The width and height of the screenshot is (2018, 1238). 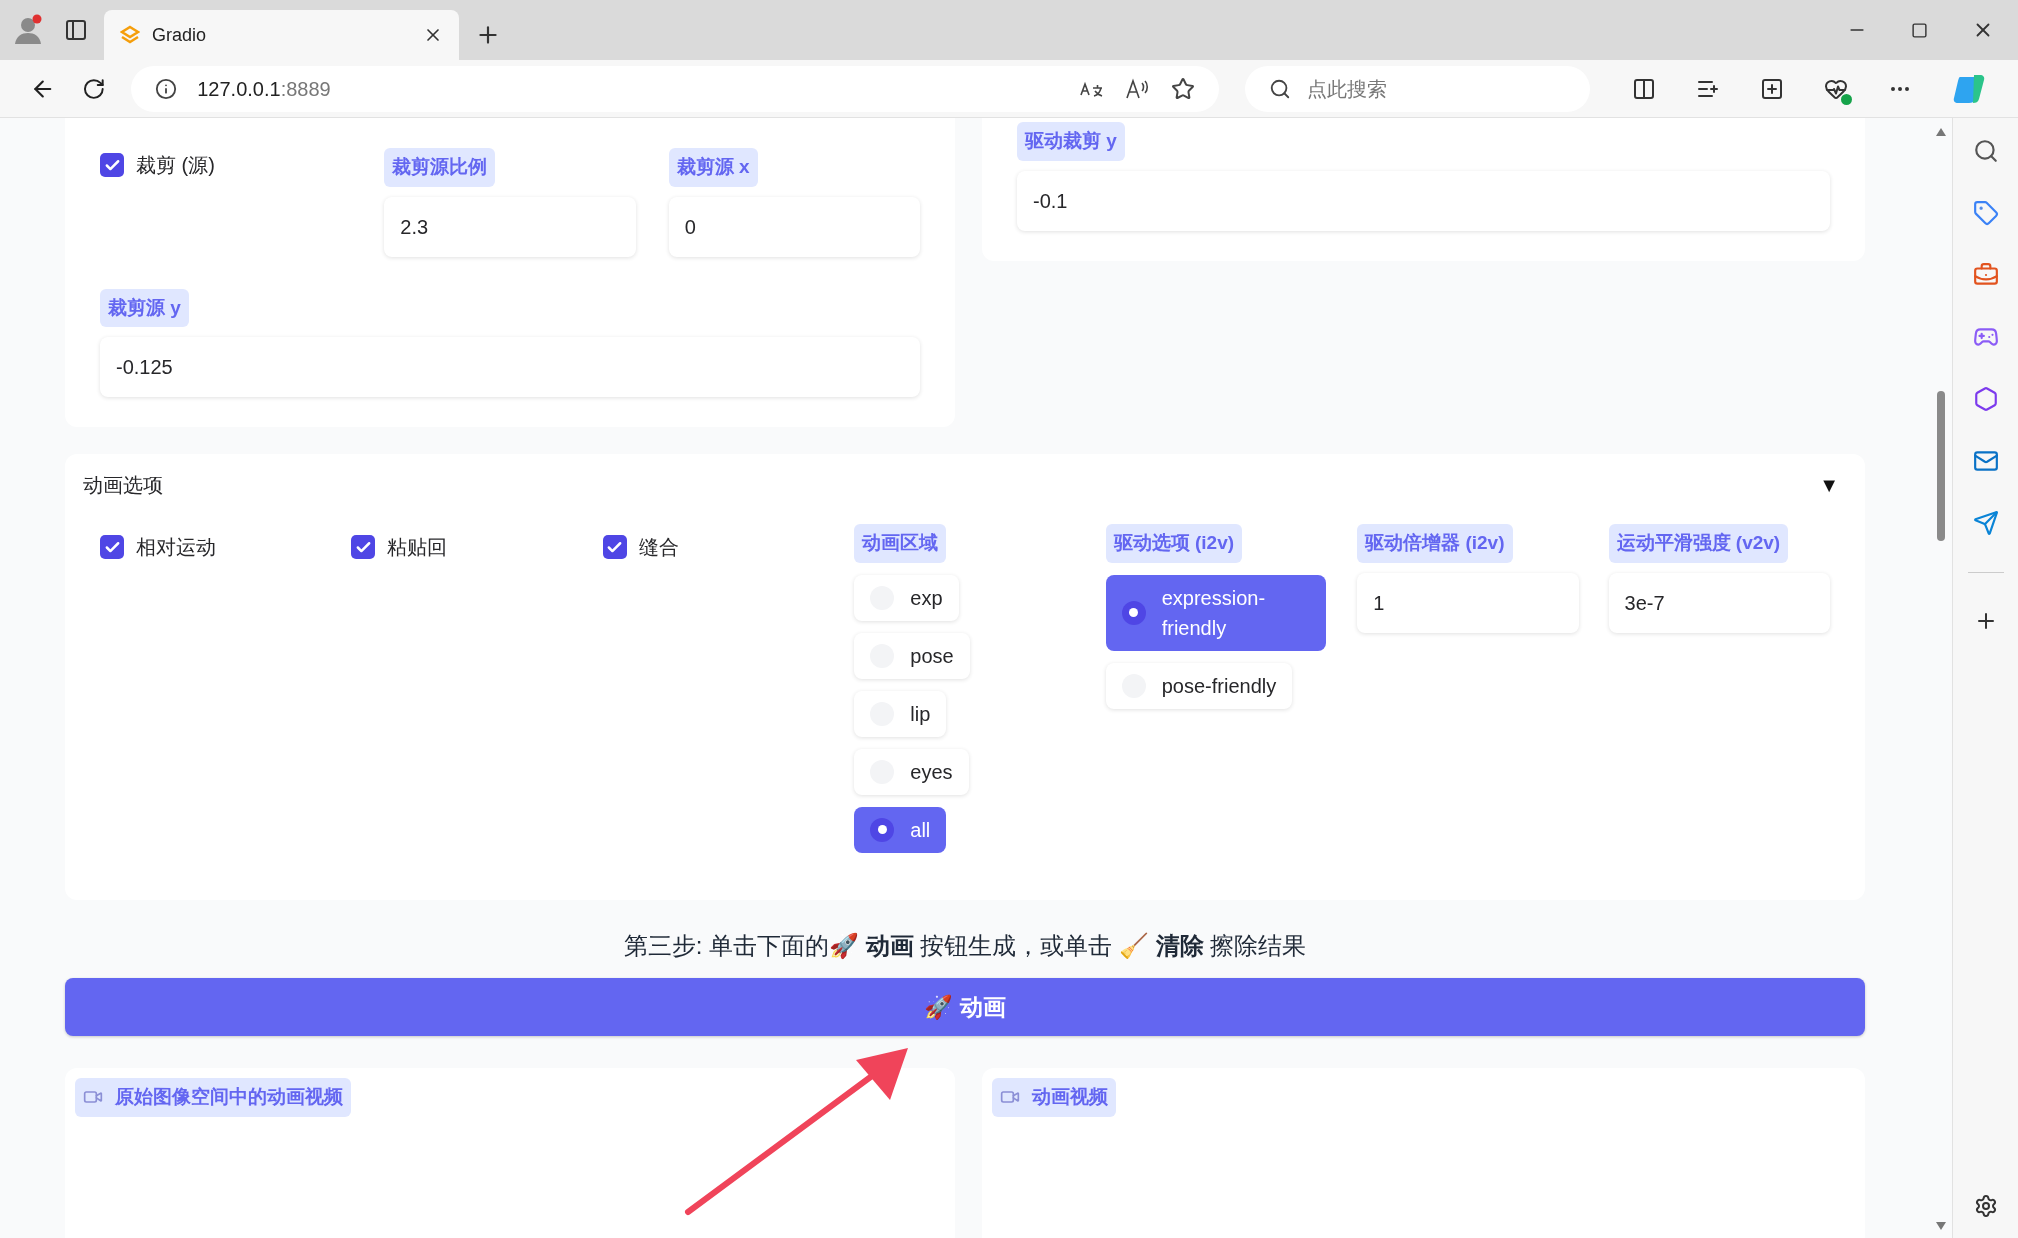 I want to click on number-field: 3e-7, so click(x=1719, y=602).